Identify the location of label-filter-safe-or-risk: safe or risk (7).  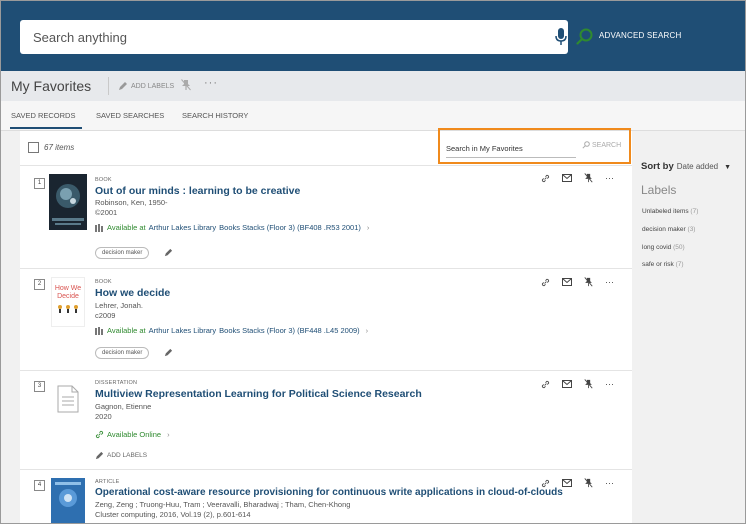
(663, 264).